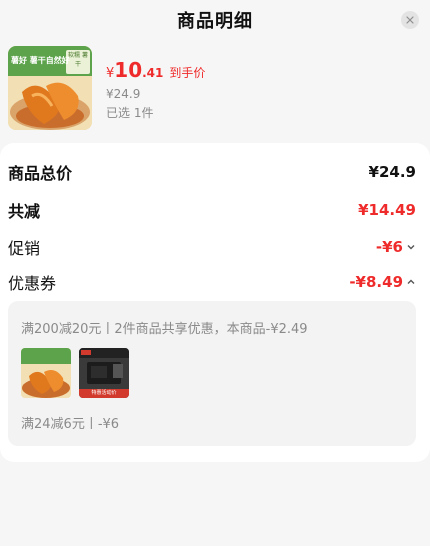 Image resolution: width=430 pixels, height=546 pixels. I want to click on page-title: 商品明细, so click(215, 21).